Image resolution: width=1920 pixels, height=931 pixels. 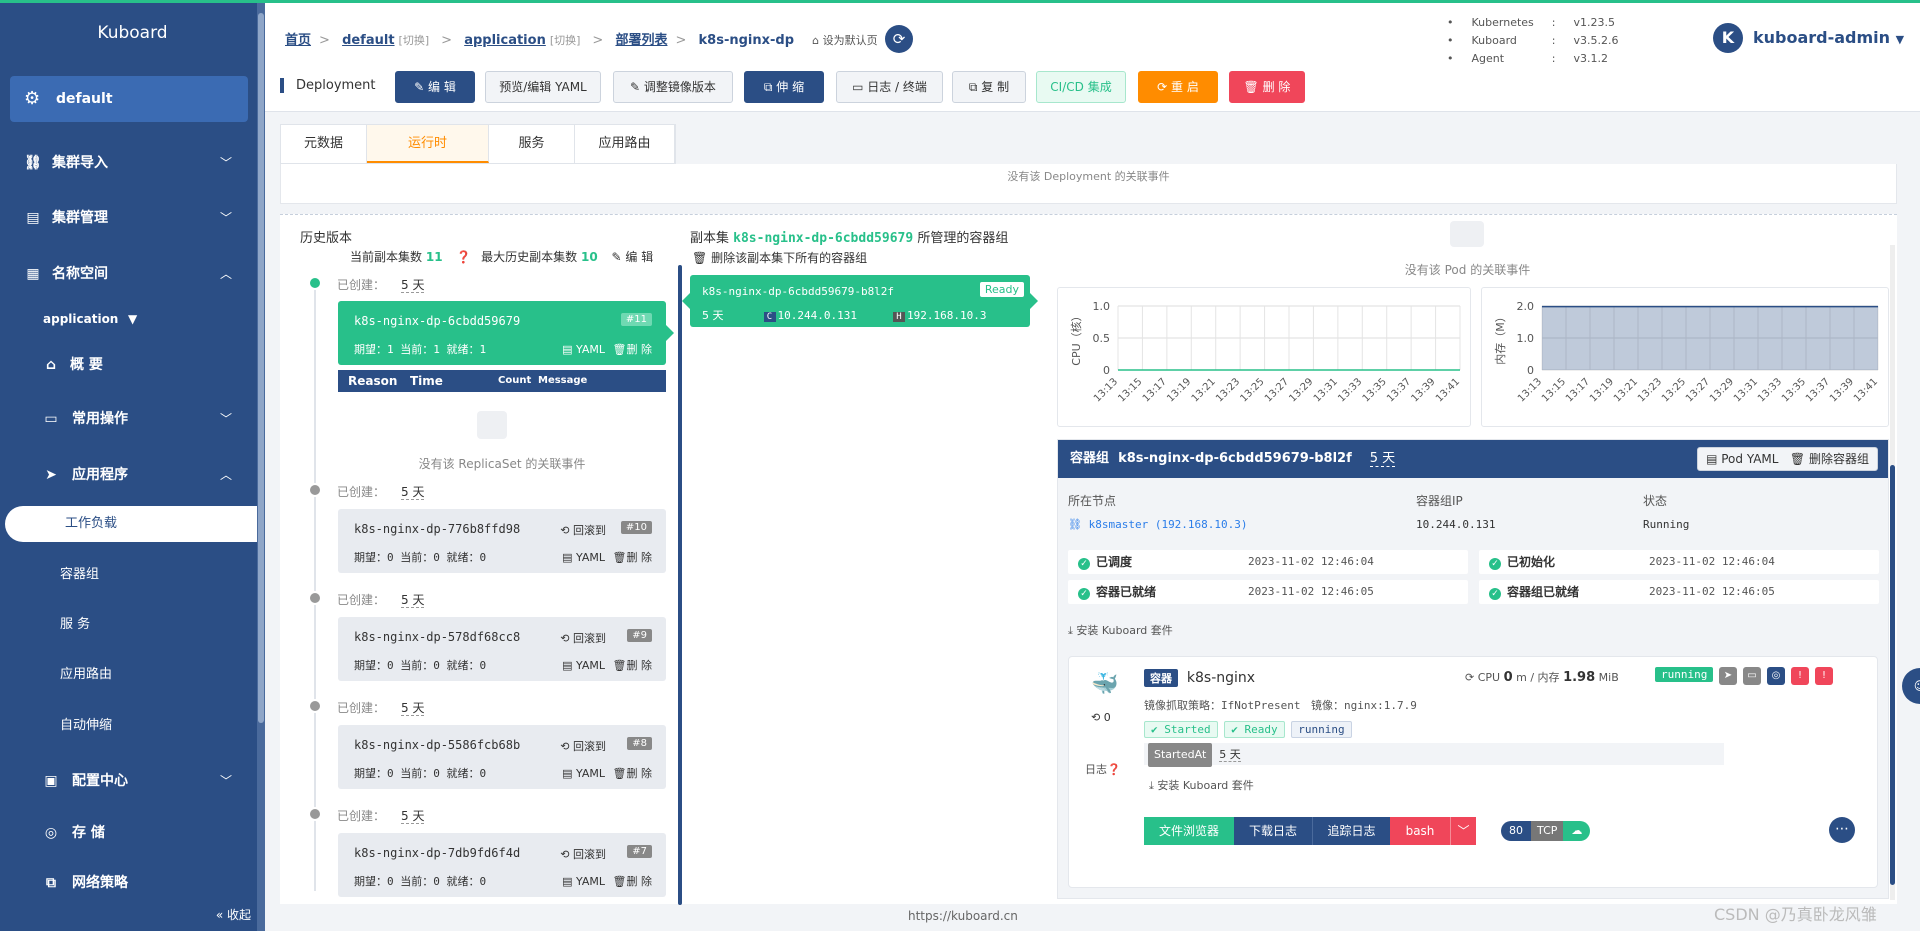 I want to click on tab-metadata: 元数据, so click(x=324, y=144).